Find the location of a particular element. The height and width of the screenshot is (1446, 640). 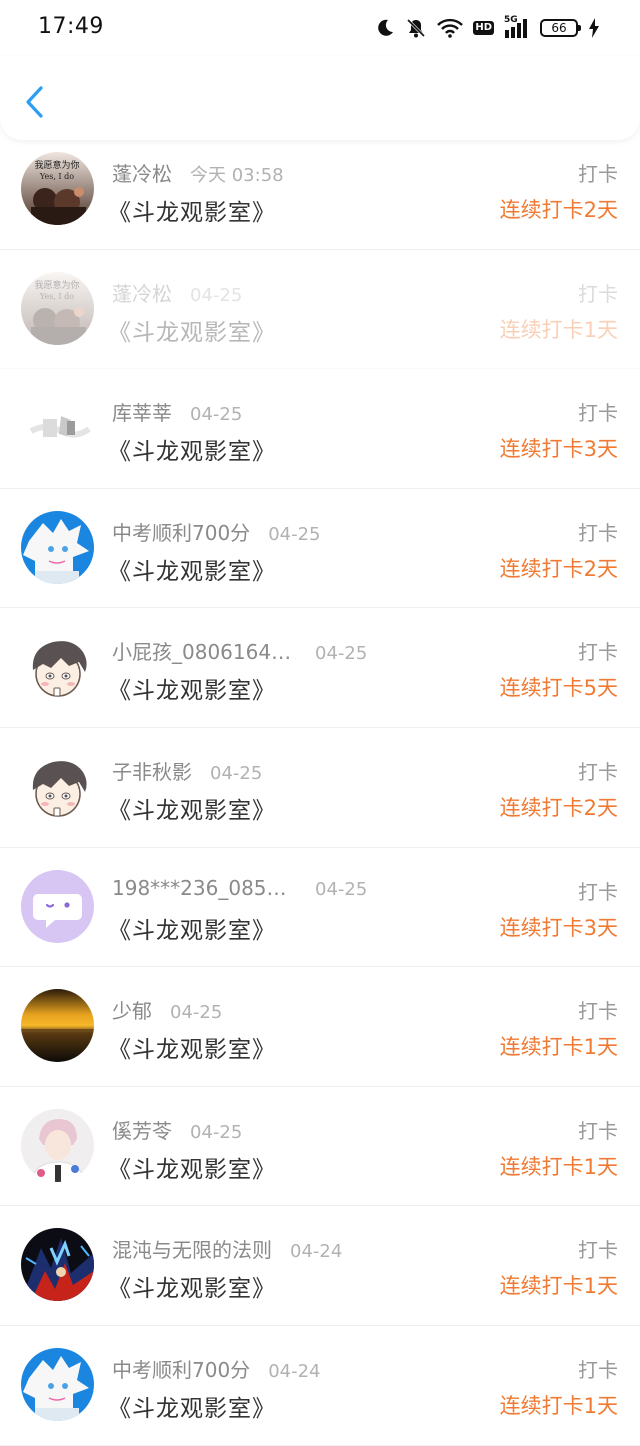

name-line: 小屁孩_08061642... 04-25 is located at coordinates (239, 650).